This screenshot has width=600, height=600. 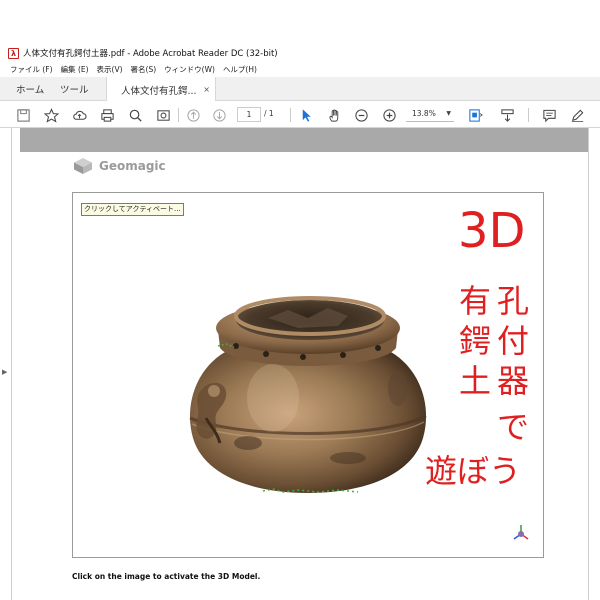 What do you see at coordinates (30, 89) in the screenshot?
I see `tab-home: ホーム` at bounding box center [30, 89].